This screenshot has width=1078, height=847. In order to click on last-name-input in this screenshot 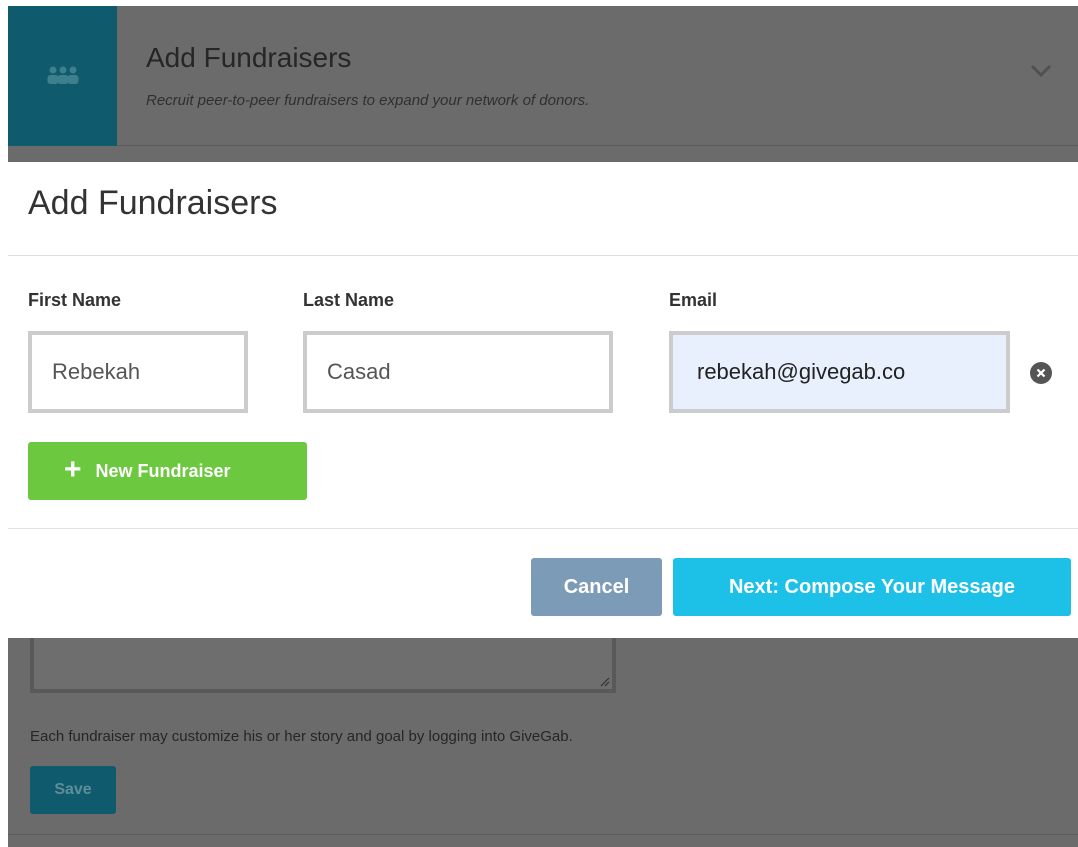, I will do `click(458, 372)`.